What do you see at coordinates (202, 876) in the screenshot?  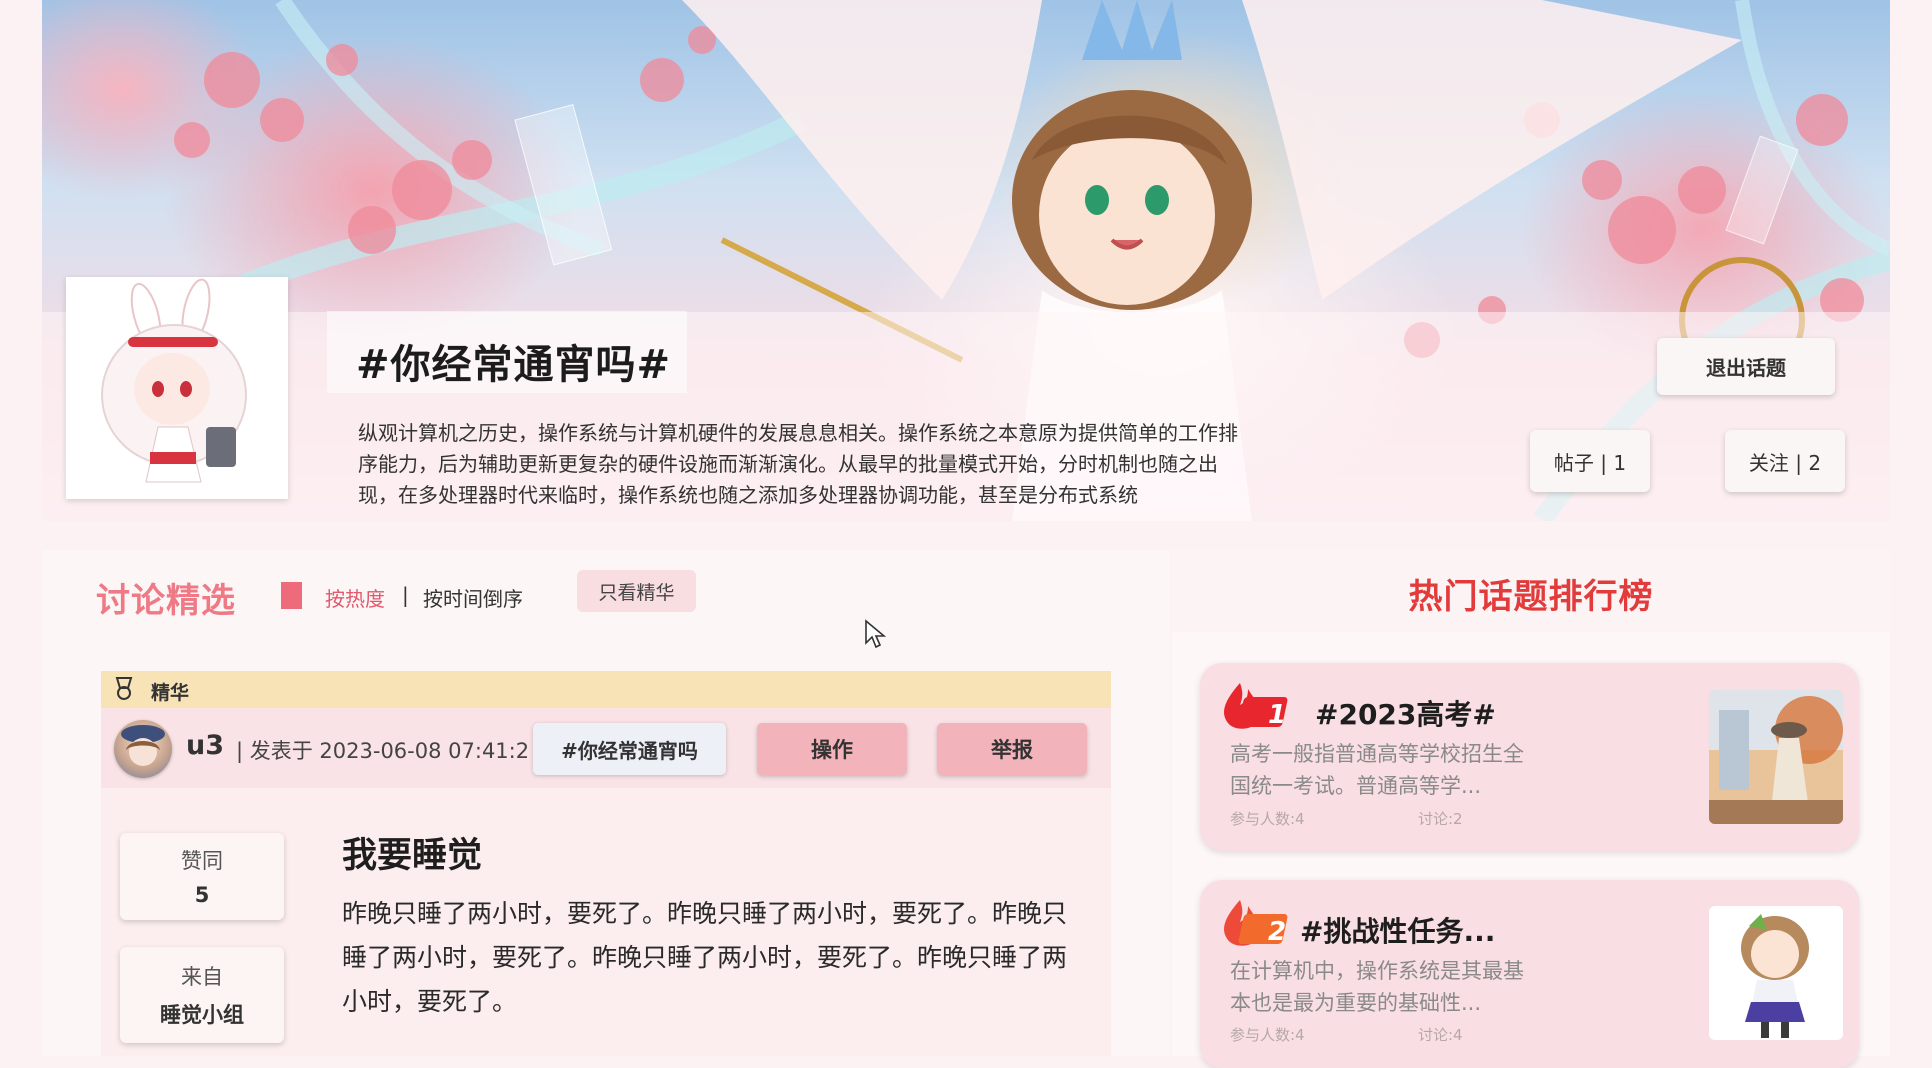 I see `likes-card: 赞同 5` at bounding box center [202, 876].